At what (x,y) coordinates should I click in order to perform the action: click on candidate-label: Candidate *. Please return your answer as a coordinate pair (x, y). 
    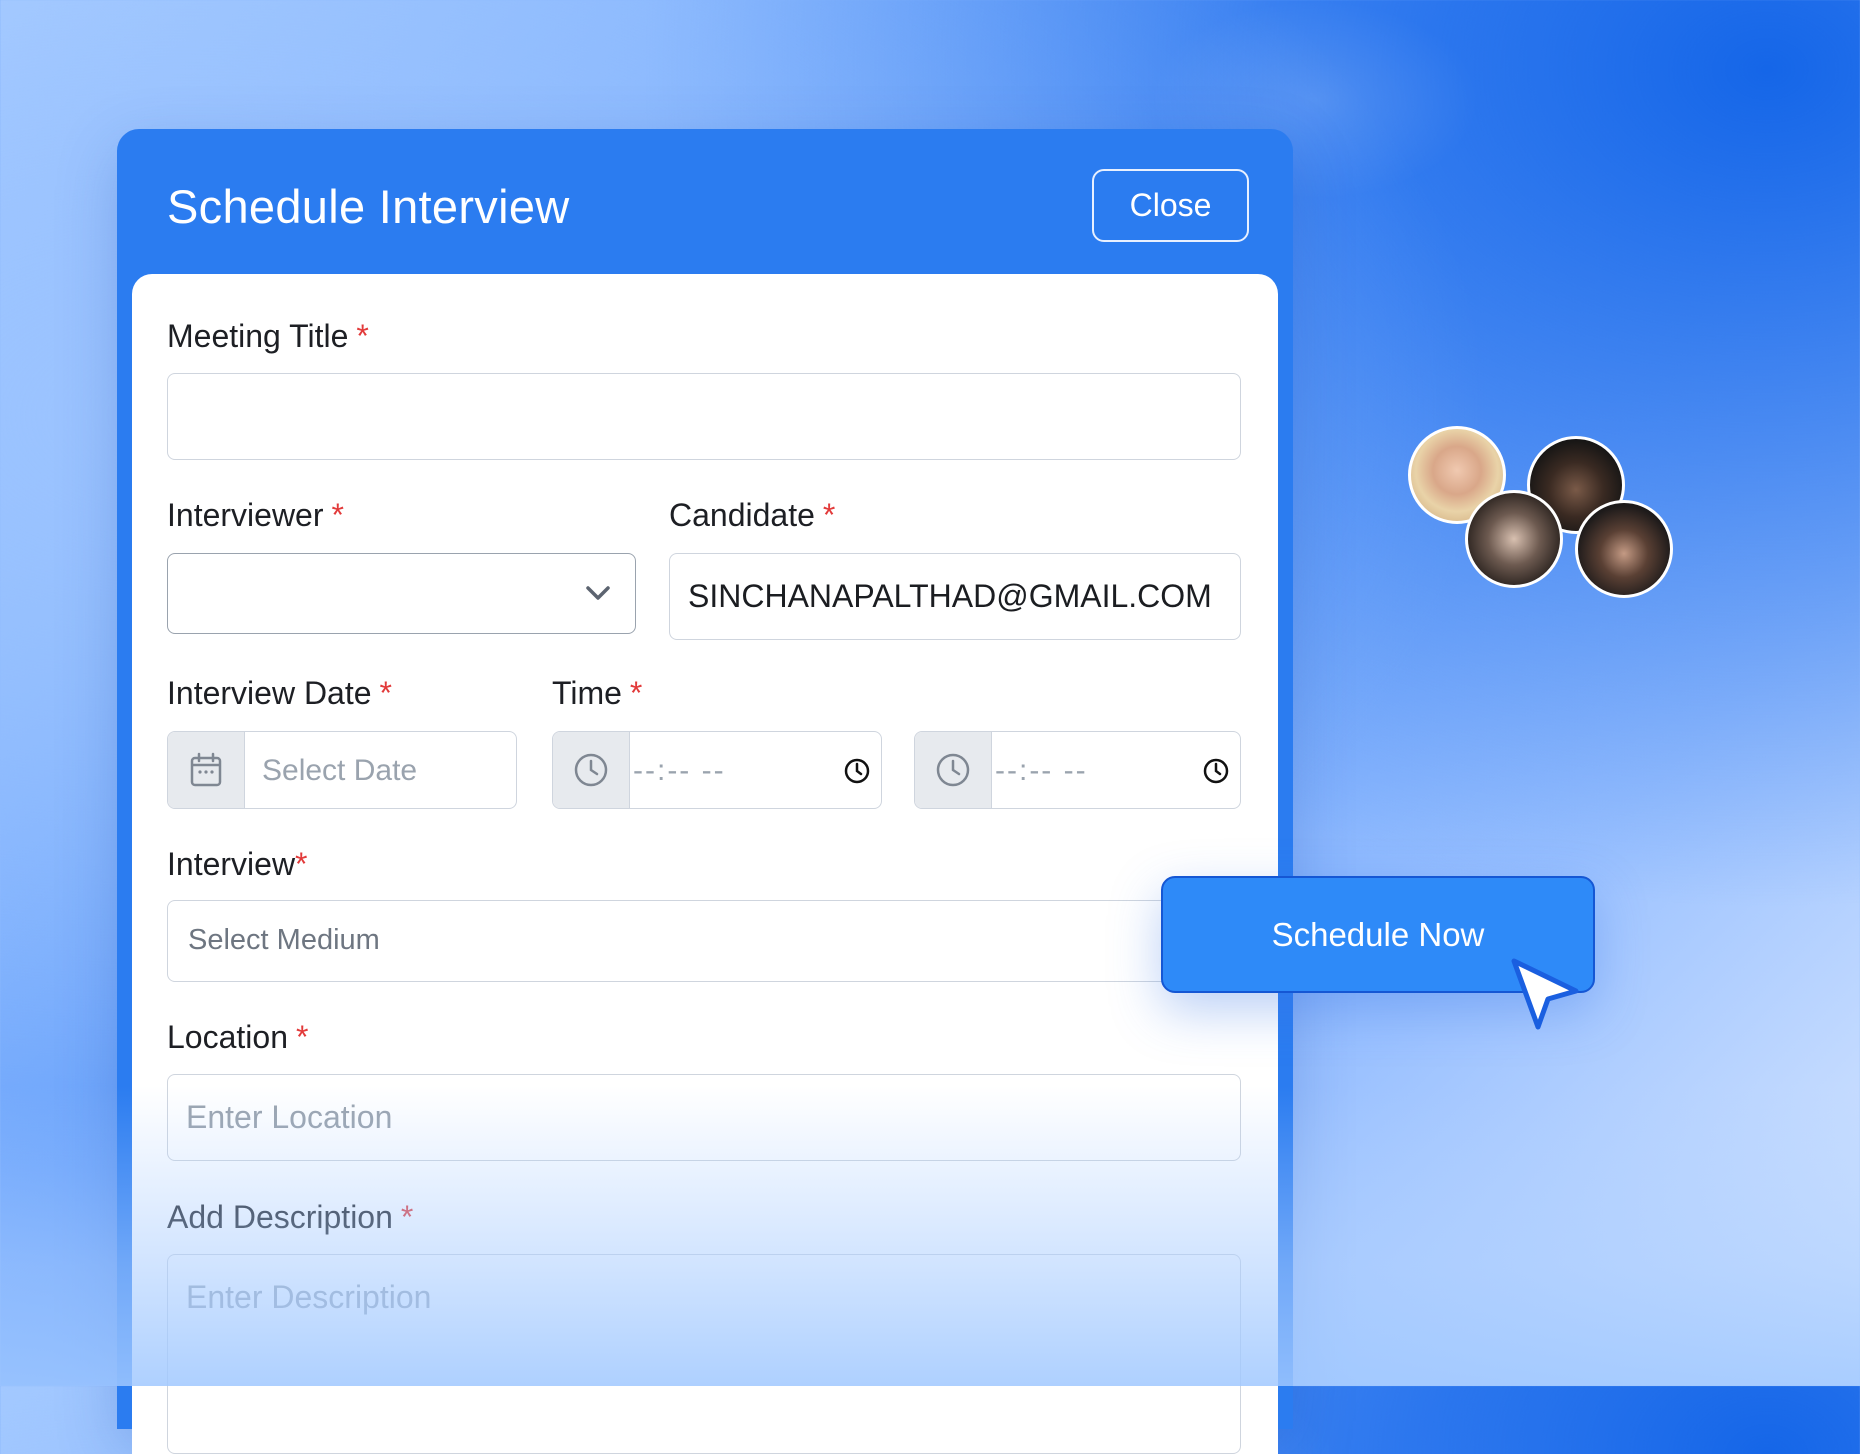
    Looking at the image, I should click on (752, 515).